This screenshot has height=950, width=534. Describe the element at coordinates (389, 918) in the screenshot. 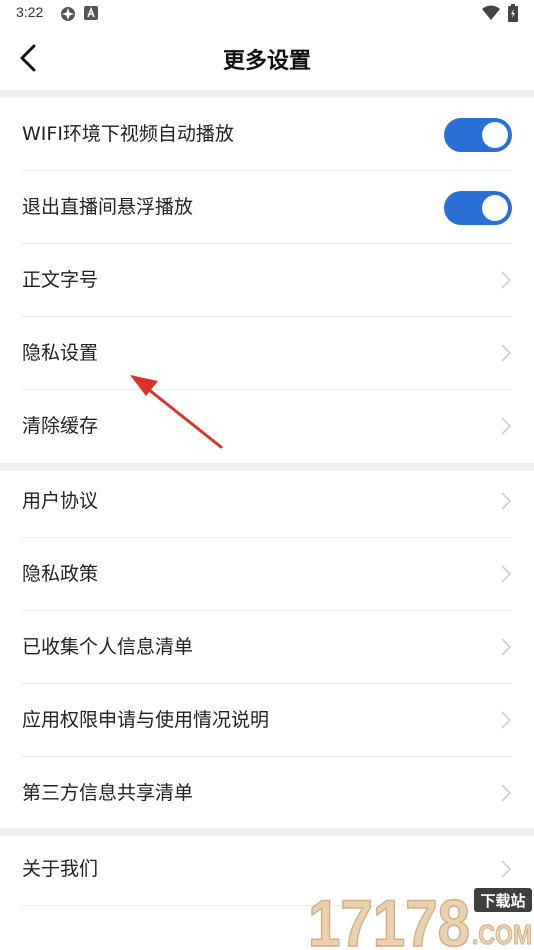

I see `watermark-number: 17178` at that location.